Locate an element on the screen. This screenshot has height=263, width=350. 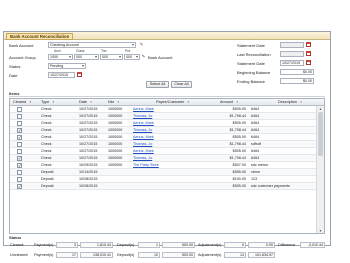
clear-all-button: Clear All is located at coordinates (181, 84).